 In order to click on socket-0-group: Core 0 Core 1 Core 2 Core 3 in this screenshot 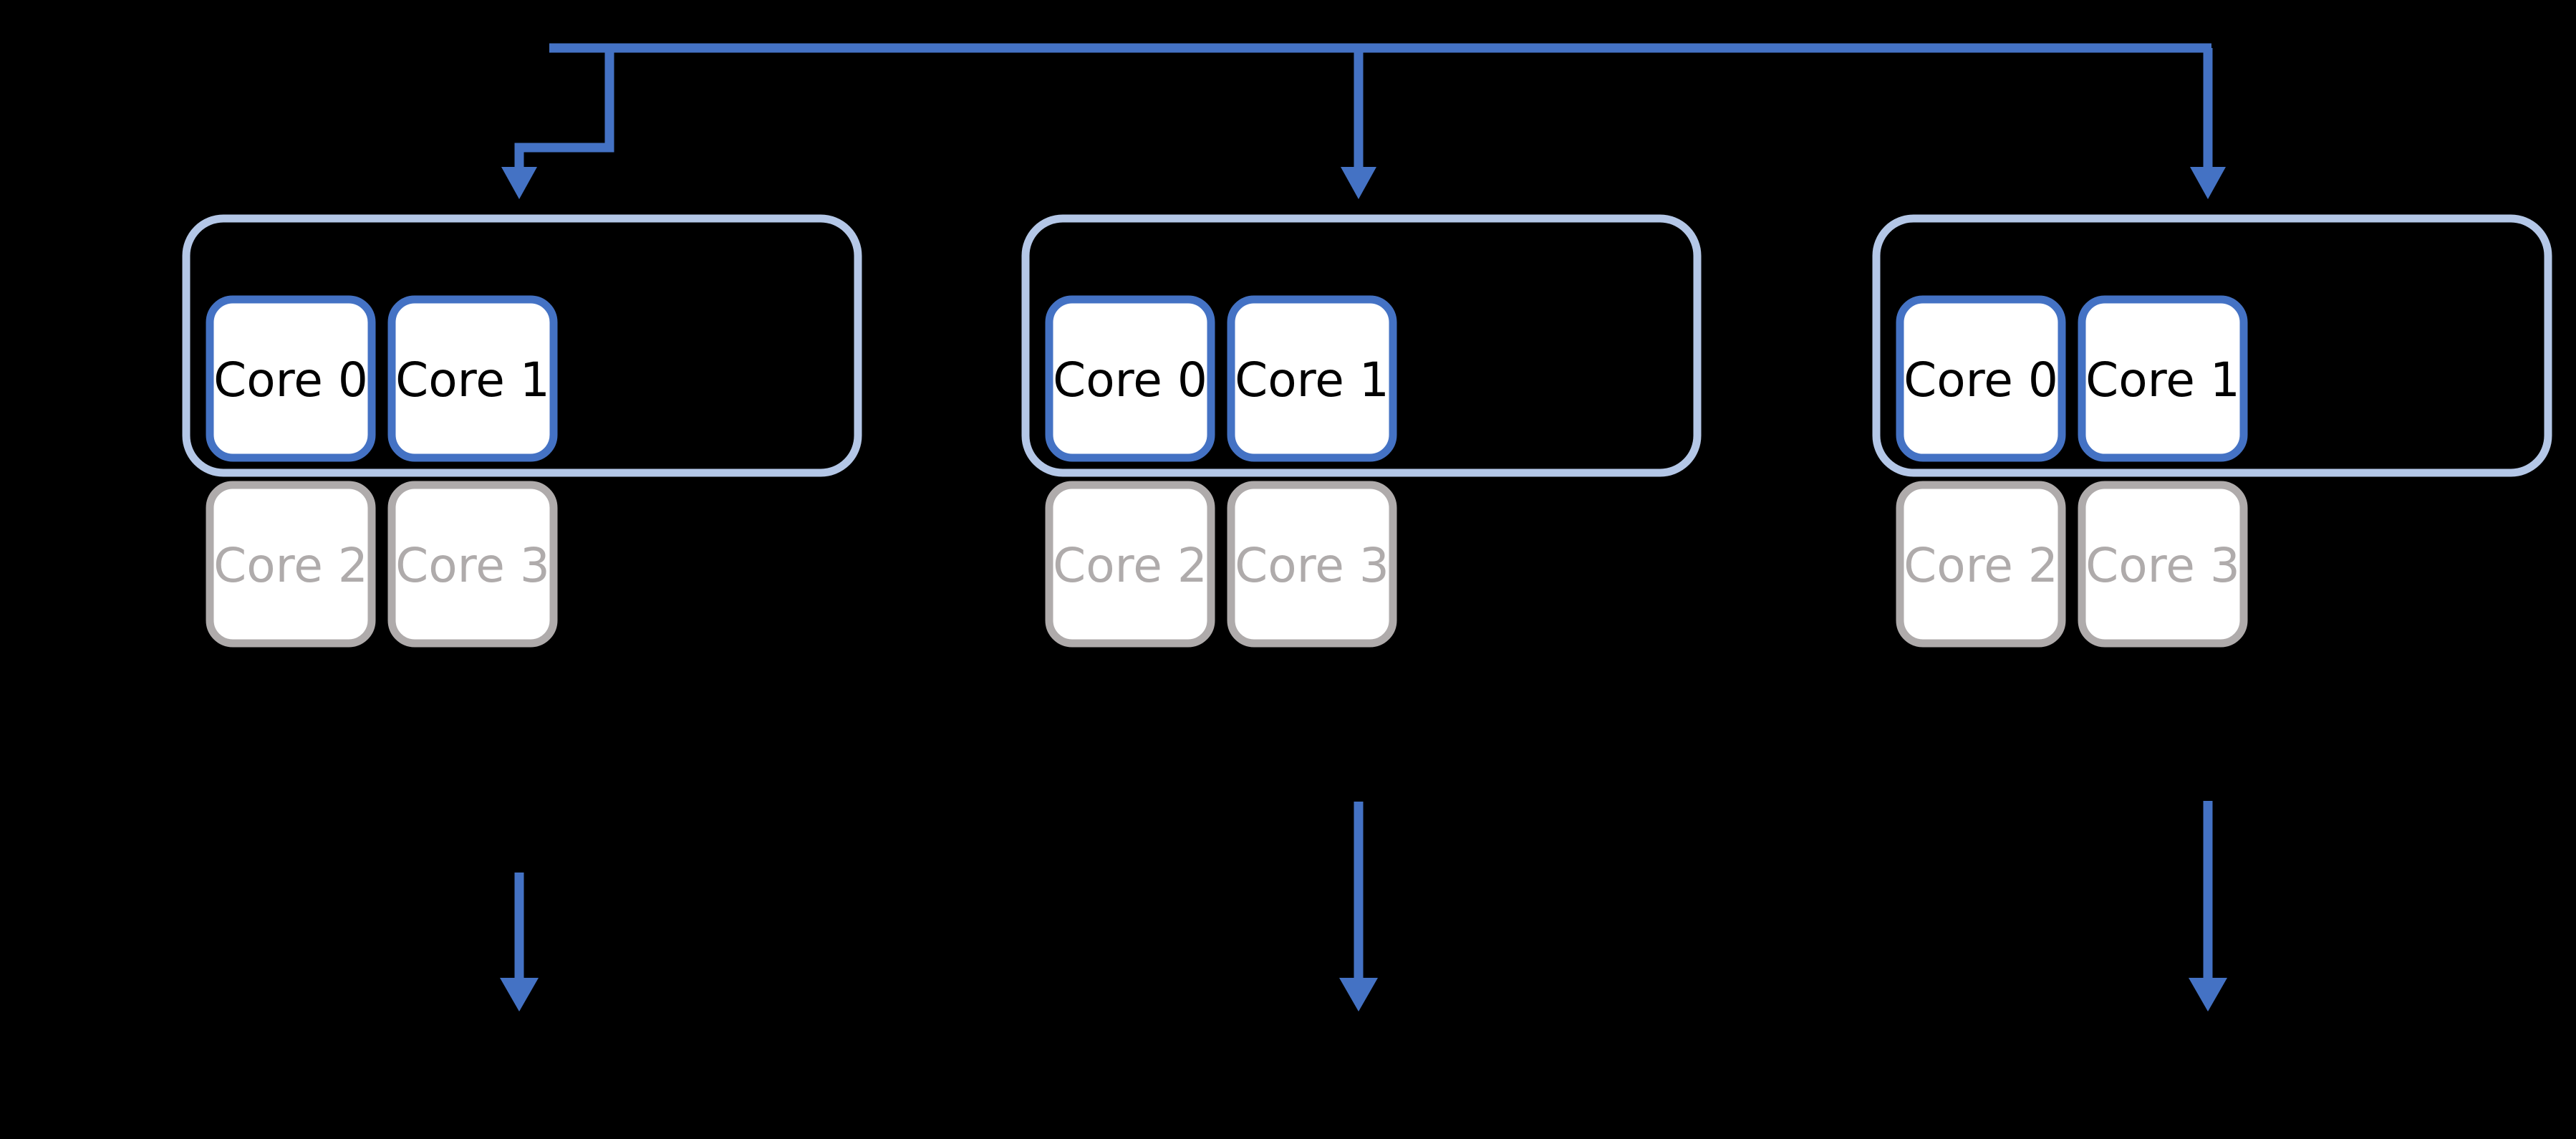, I will do `click(522, 431)`.